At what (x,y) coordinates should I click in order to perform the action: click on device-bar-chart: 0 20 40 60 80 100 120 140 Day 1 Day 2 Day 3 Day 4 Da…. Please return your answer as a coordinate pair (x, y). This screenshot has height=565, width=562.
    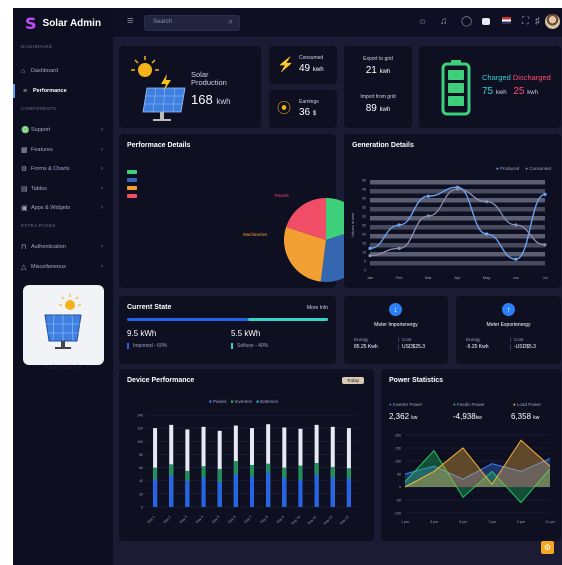
    Looking at the image, I should click on (247, 470).